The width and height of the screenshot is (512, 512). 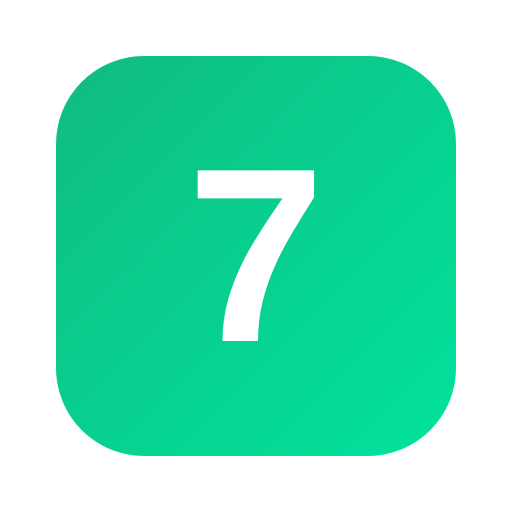 I want to click on icon-number-label: 7, so click(x=256, y=255).